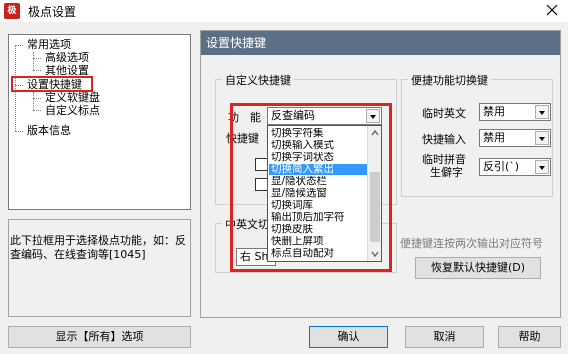  What do you see at coordinates (494, 137) in the screenshot?
I see `quick-input-value: 禁用` at bounding box center [494, 137].